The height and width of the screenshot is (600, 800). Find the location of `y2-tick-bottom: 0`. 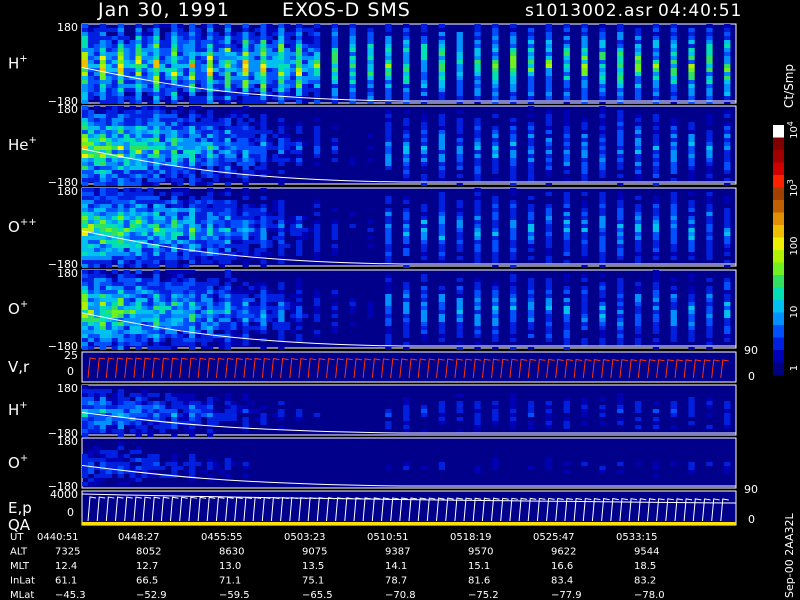

y2-tick-bottom: 0 is located at coordinates (751, 519).